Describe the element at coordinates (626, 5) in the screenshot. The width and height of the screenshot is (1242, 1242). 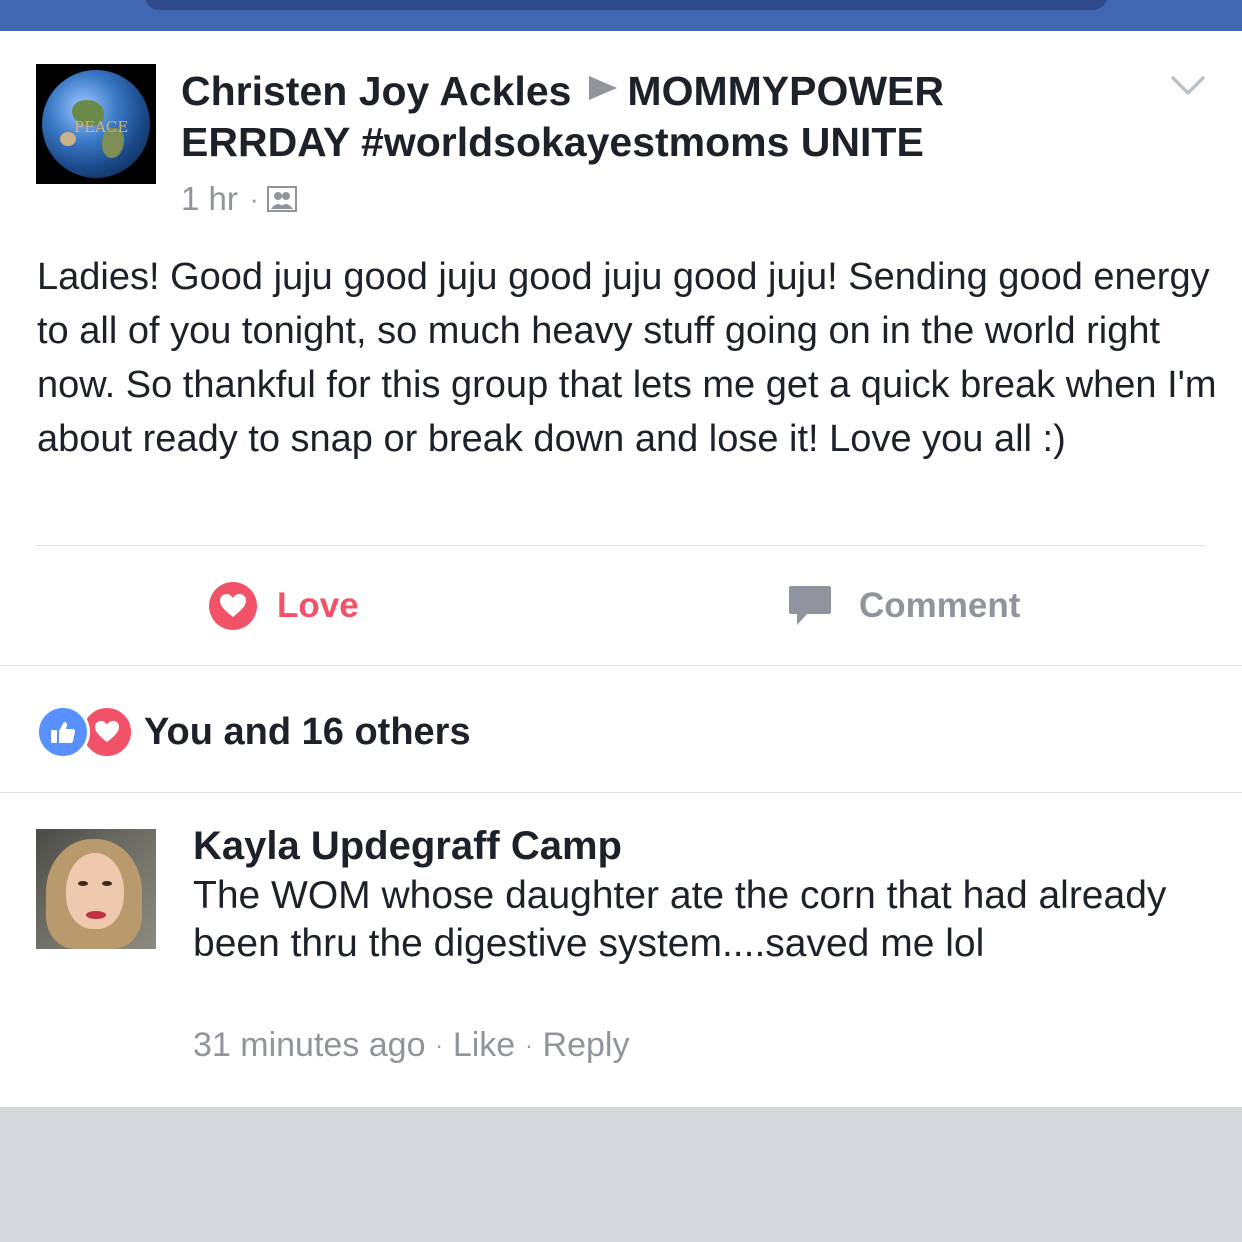
I see `search-bar` at that location.